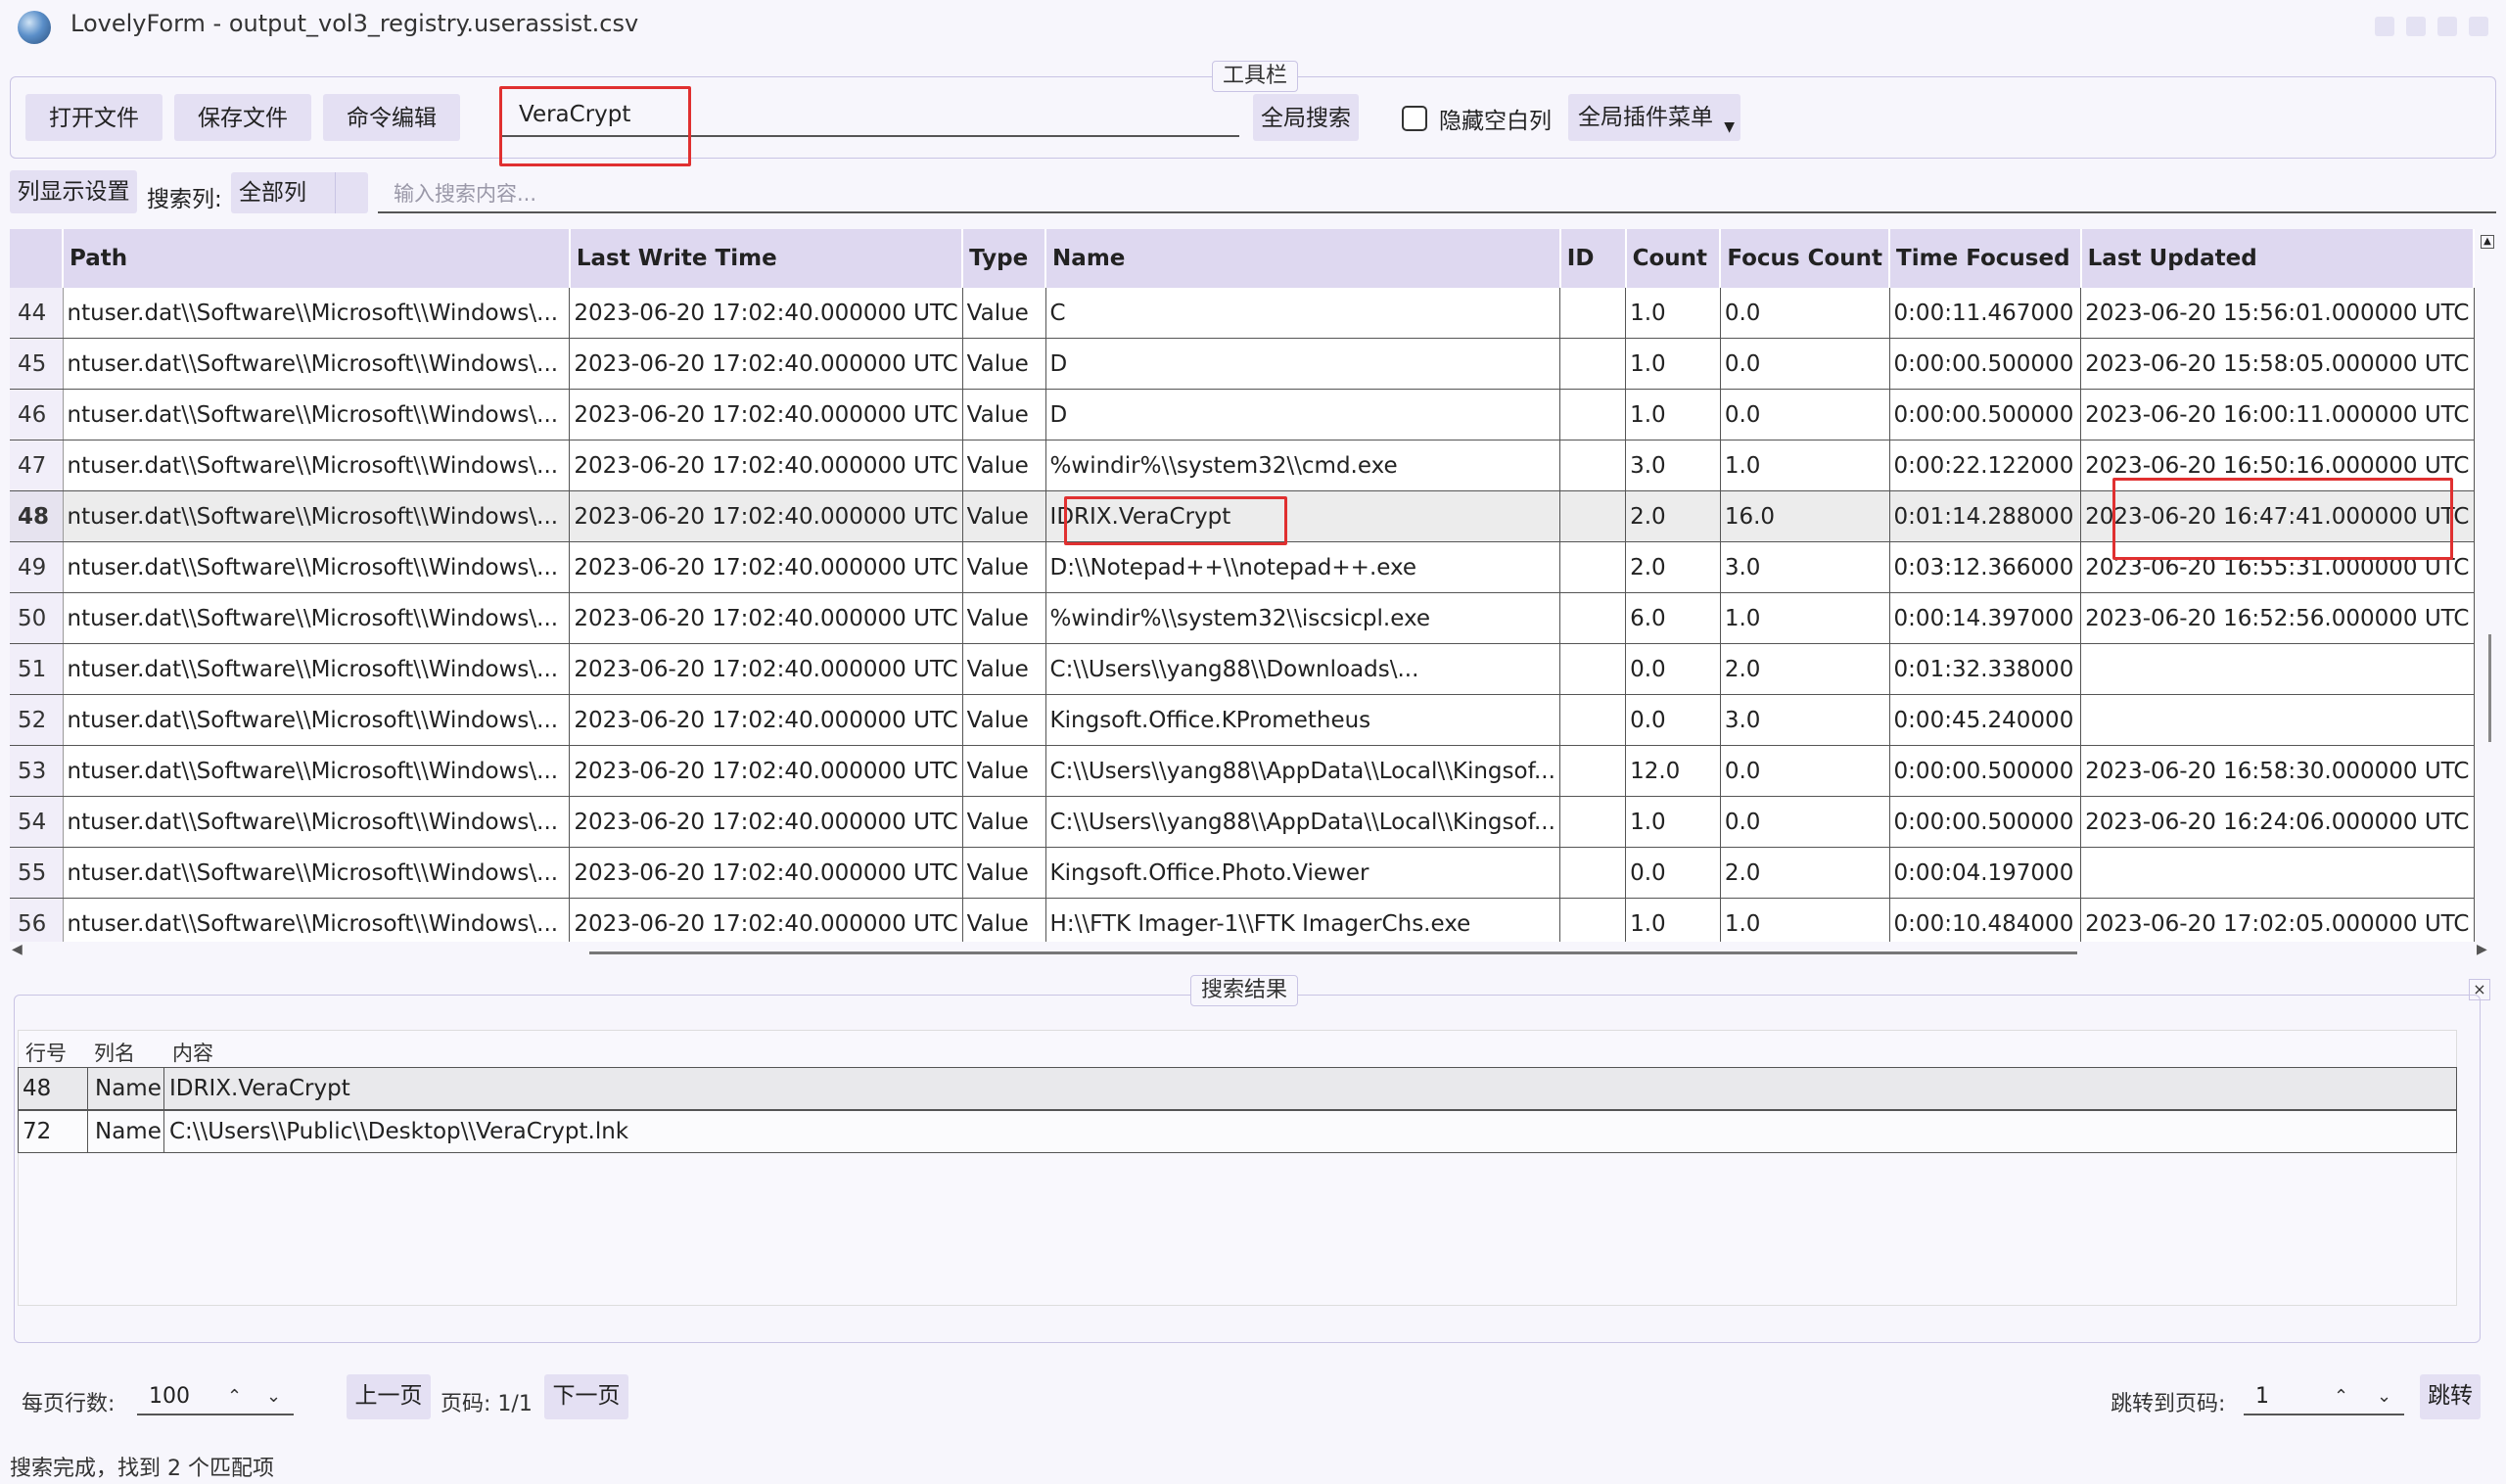  I want to click on cell-count: 1.0, so click(1673, 313).